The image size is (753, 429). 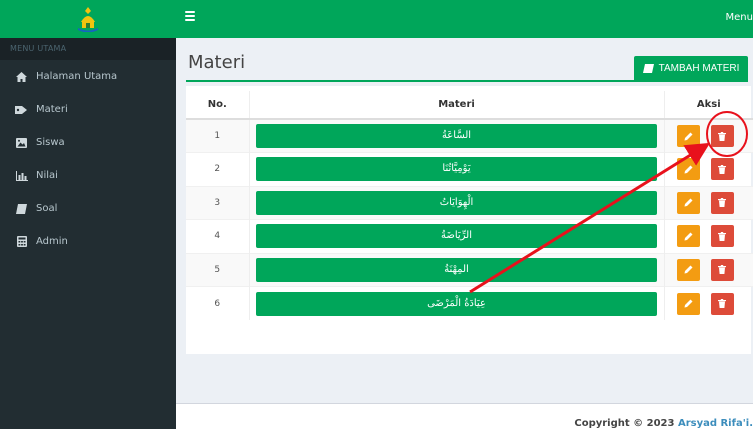 I want to click on materi-cell: الرِّيَاضَةُ, so click(x=457, y=236).